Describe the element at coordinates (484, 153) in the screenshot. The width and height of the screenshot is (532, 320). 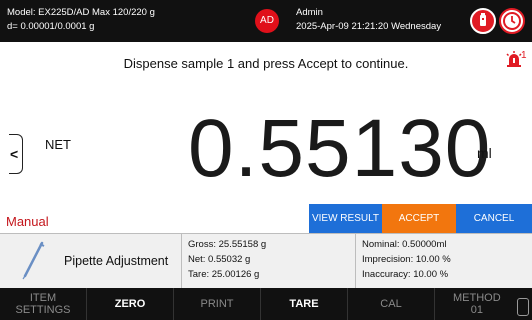
I see `weight-unit: ml` at that location.